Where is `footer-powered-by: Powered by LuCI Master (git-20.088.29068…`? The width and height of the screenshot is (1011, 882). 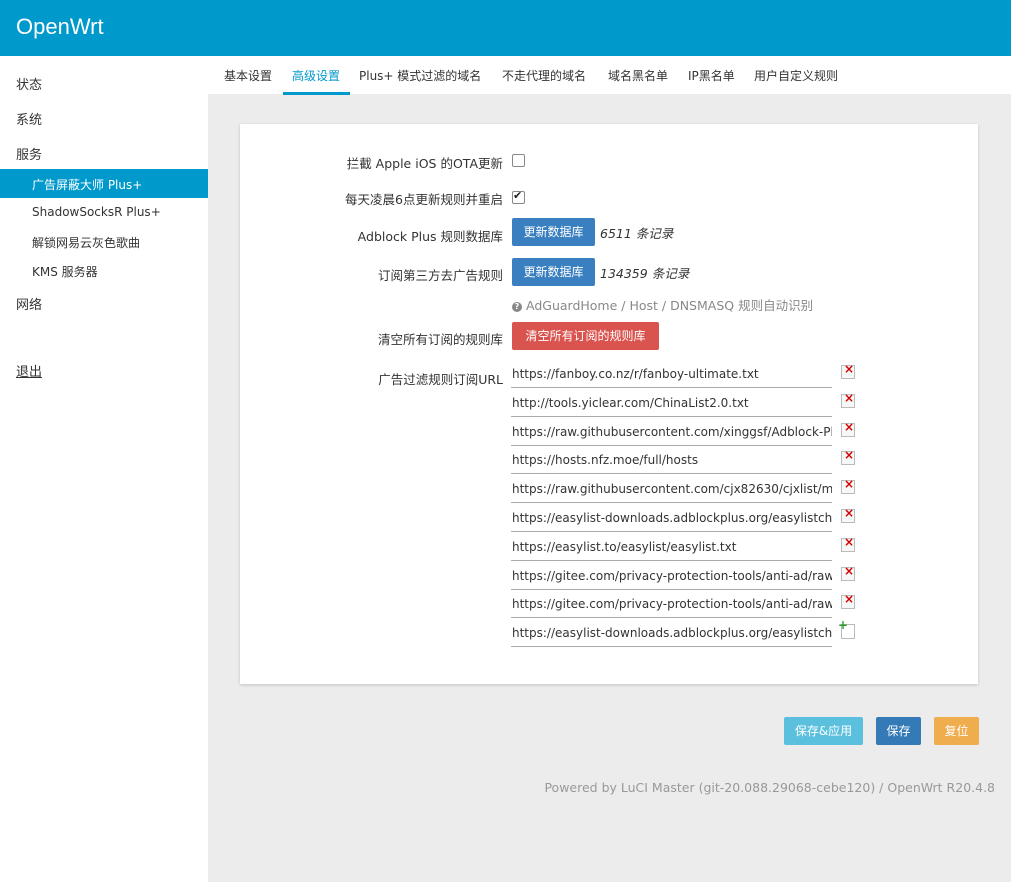
footer-powered-by: Powered by LuCI Master (git-20.088.29068… is located at coordinates (769, 787).